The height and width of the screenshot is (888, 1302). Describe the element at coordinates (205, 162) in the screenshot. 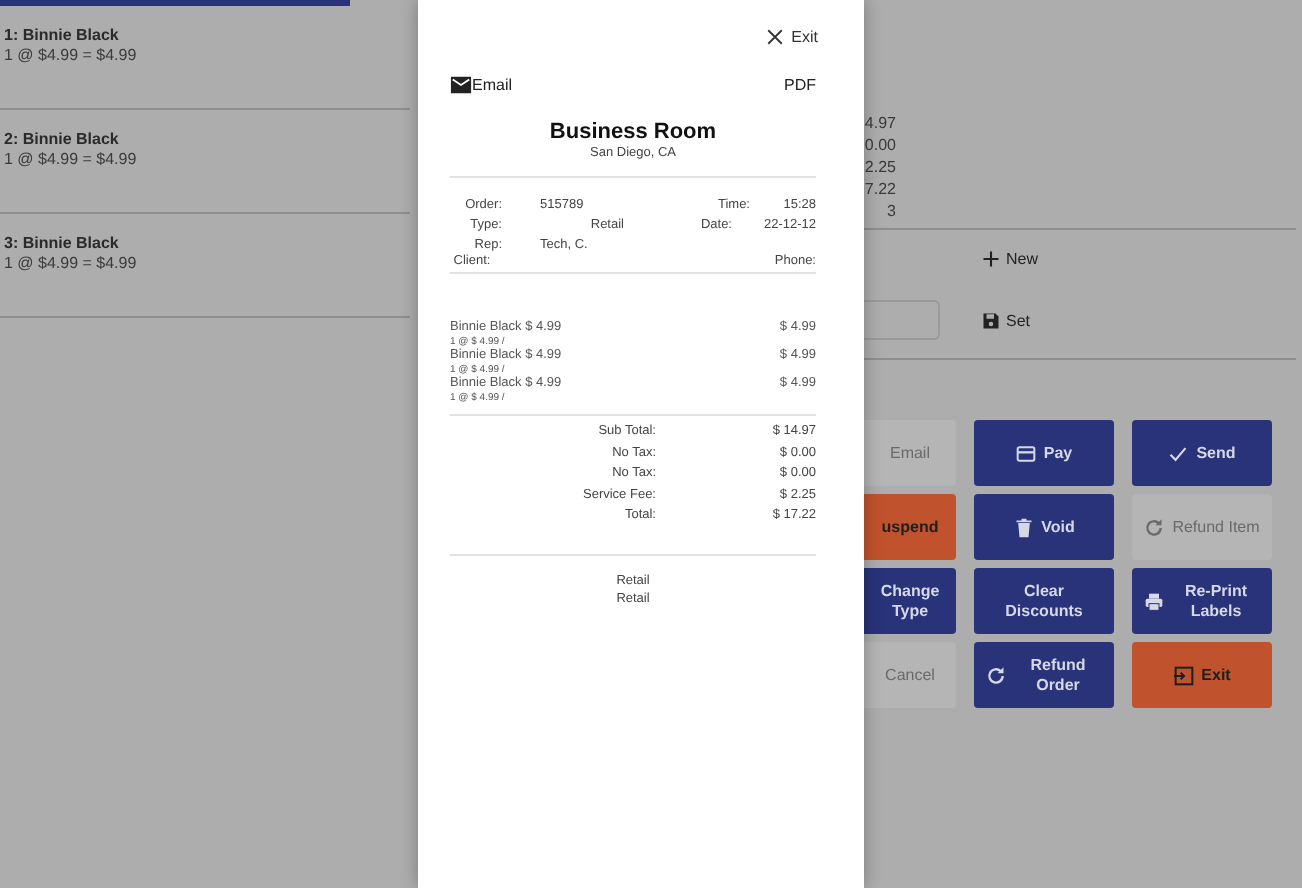

I see `order-line: 2: Binnie Black 1 @ $4.99 = $4.99` at that location.